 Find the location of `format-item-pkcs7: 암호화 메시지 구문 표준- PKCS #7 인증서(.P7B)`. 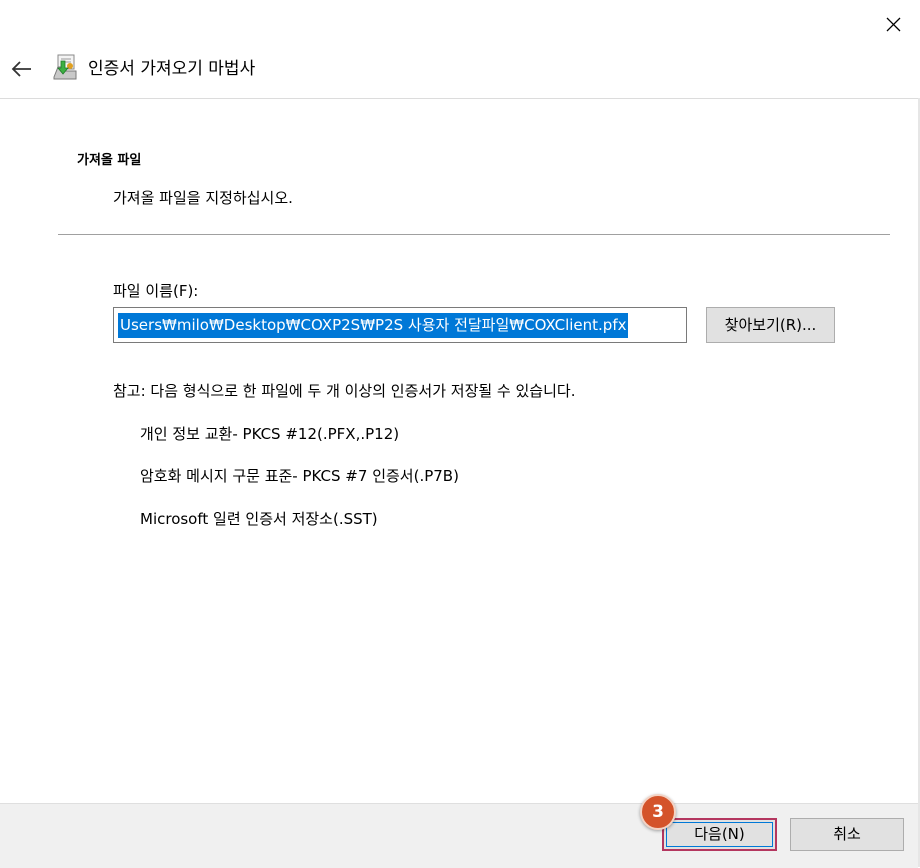

format-item-pkcs7: 암호화 메시지 구문 표준- PKCS #7 인증서(.P7B) is located at coordinates (299, 476).